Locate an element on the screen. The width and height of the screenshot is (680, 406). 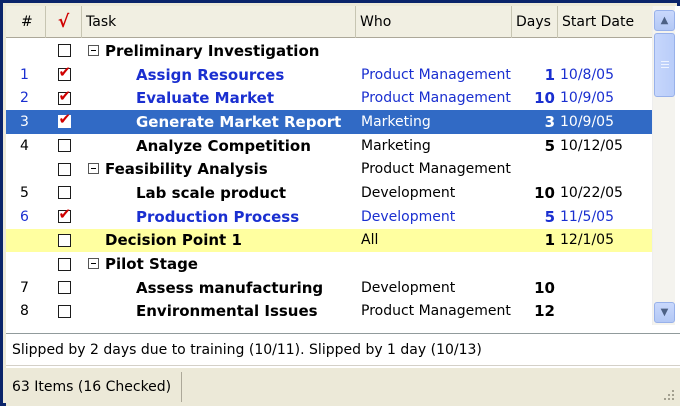
task-name-cell: Generate Market Report is located at coordinates (219, 122).